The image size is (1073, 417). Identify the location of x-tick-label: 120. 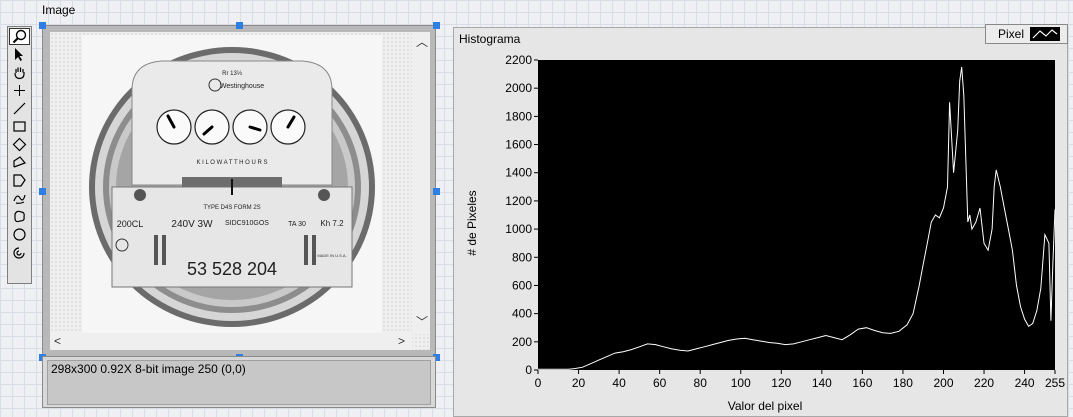
(781, 383).